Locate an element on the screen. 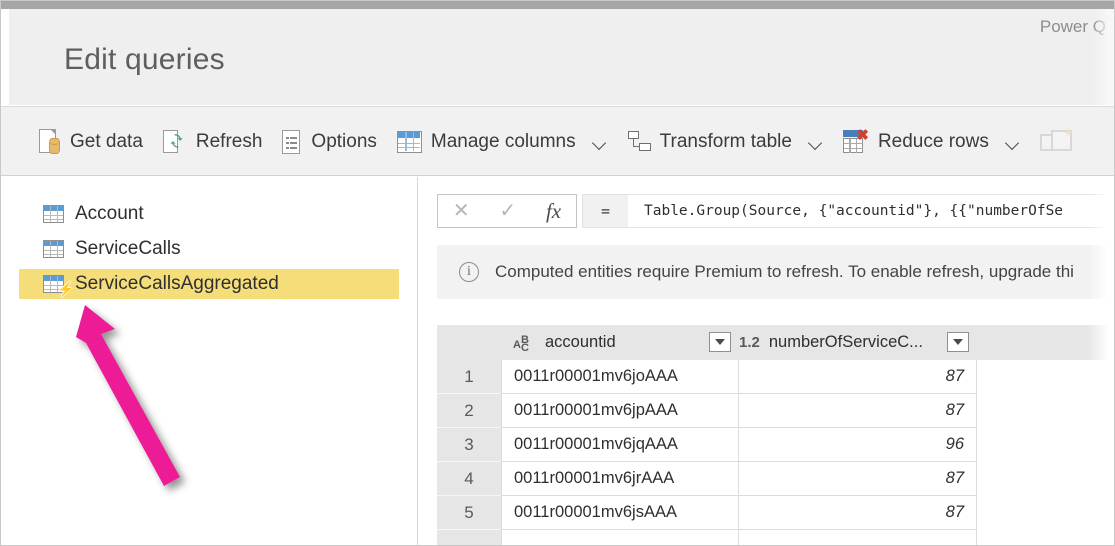 This screenshot has width=1115, height=546. cell-accountid: 0011r00001mv6jrAAA is located at coordinates (620, 479).